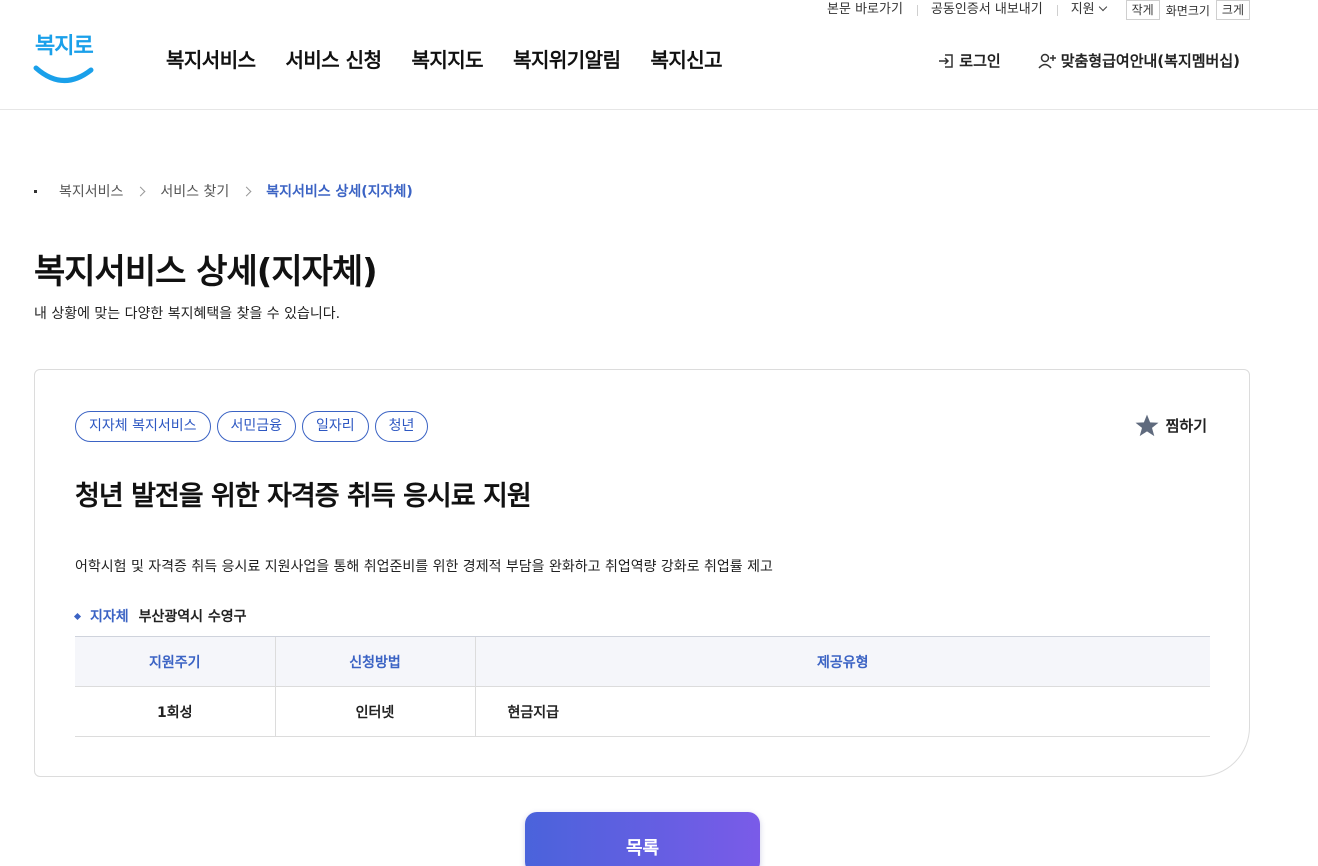 Image resolution: width=1318 pixels, height=866 pixels. Describe the element at coordinates (447, 58) in the screenshot. I see `nav-welfare-map: 복지지도` at that location.